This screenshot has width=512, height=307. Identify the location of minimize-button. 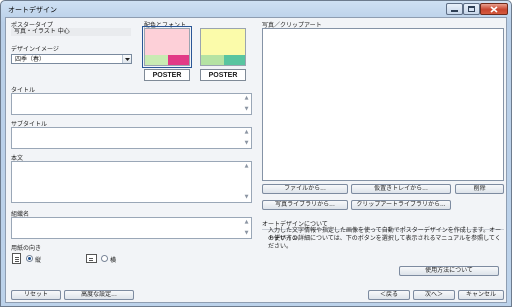
(454, 9).